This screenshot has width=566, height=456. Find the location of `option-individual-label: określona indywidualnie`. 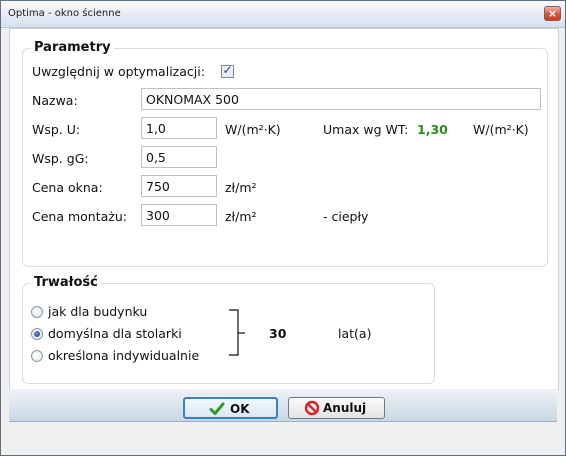

option-individual-label: określona indywidualnie is located at coordinates (123, 355).